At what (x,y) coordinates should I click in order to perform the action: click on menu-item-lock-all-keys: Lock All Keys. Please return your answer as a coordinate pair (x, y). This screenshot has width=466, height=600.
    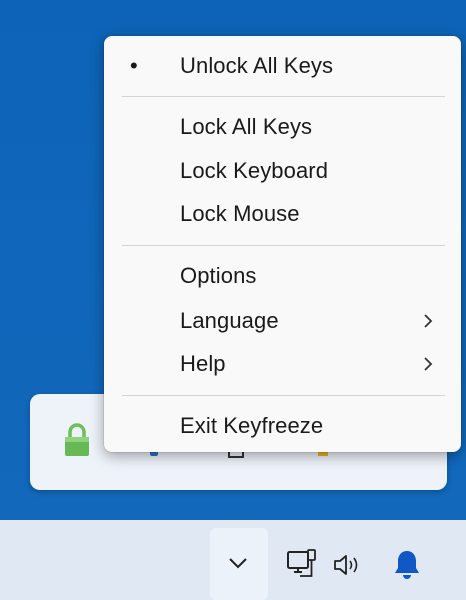
    Looking at the image, I should click on (282, 127).